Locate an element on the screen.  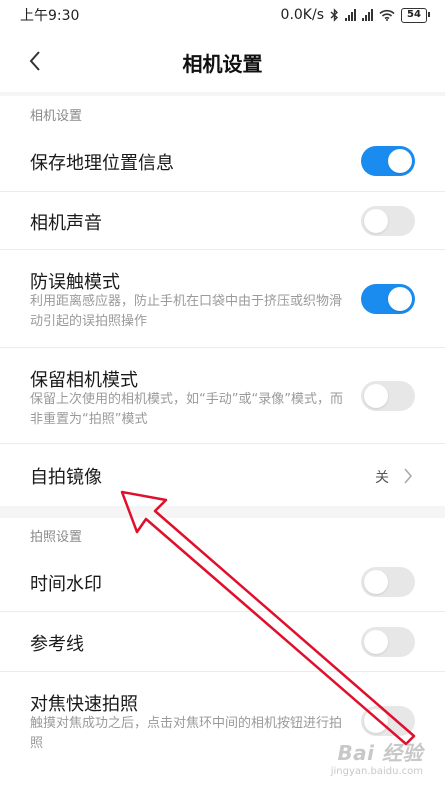
time-watermark-toggle is located at coordinates (388, 582).